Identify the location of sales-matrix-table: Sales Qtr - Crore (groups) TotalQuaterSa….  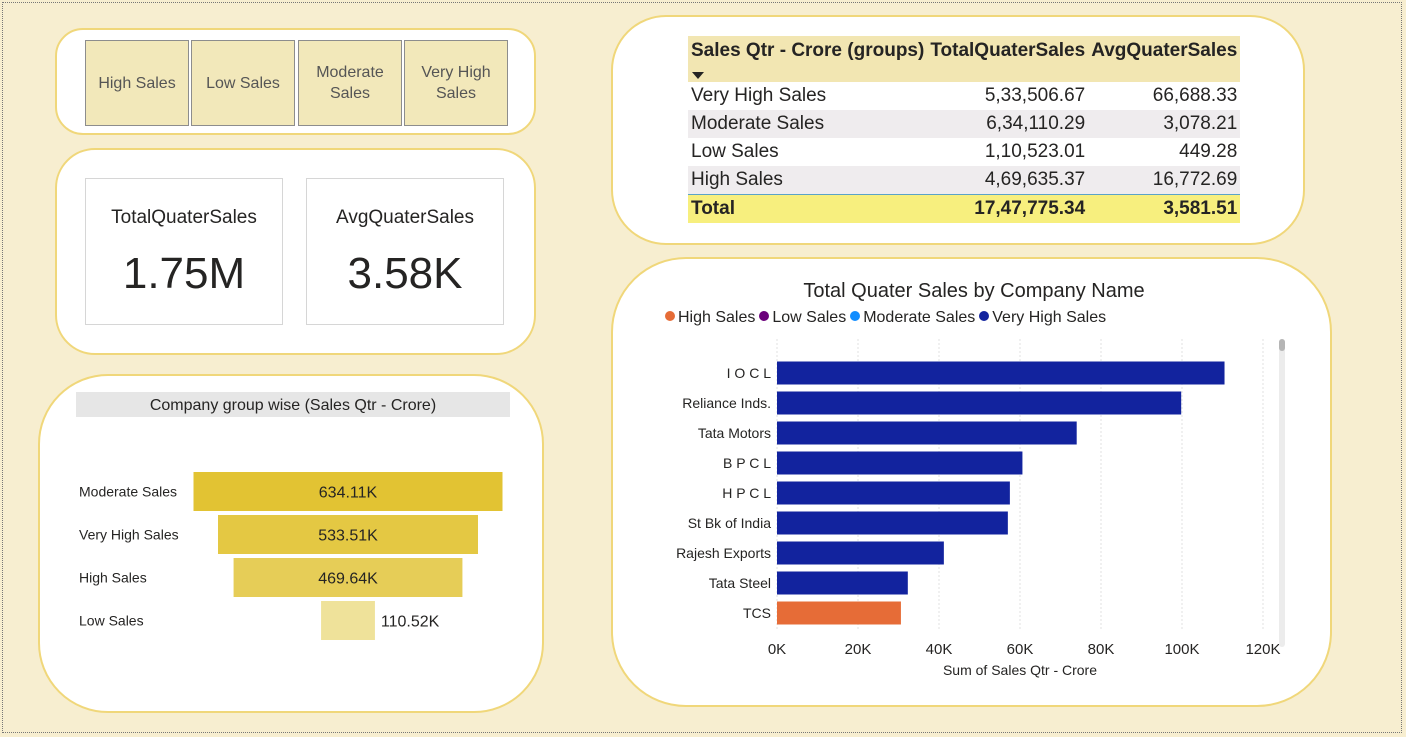
(964, 129).